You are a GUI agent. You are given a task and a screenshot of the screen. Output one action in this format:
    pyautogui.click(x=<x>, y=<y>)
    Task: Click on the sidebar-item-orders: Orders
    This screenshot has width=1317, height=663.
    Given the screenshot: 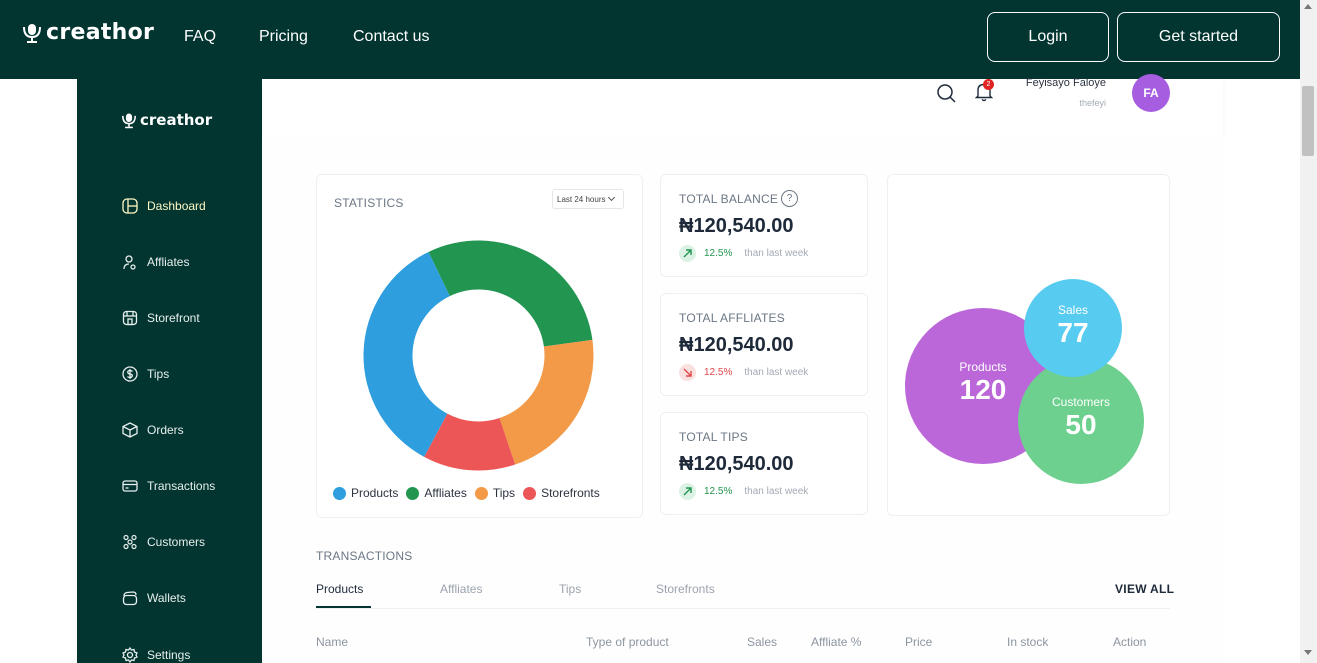 What is the action you would take?
    pyautogui.click(x=153, y=430)
    